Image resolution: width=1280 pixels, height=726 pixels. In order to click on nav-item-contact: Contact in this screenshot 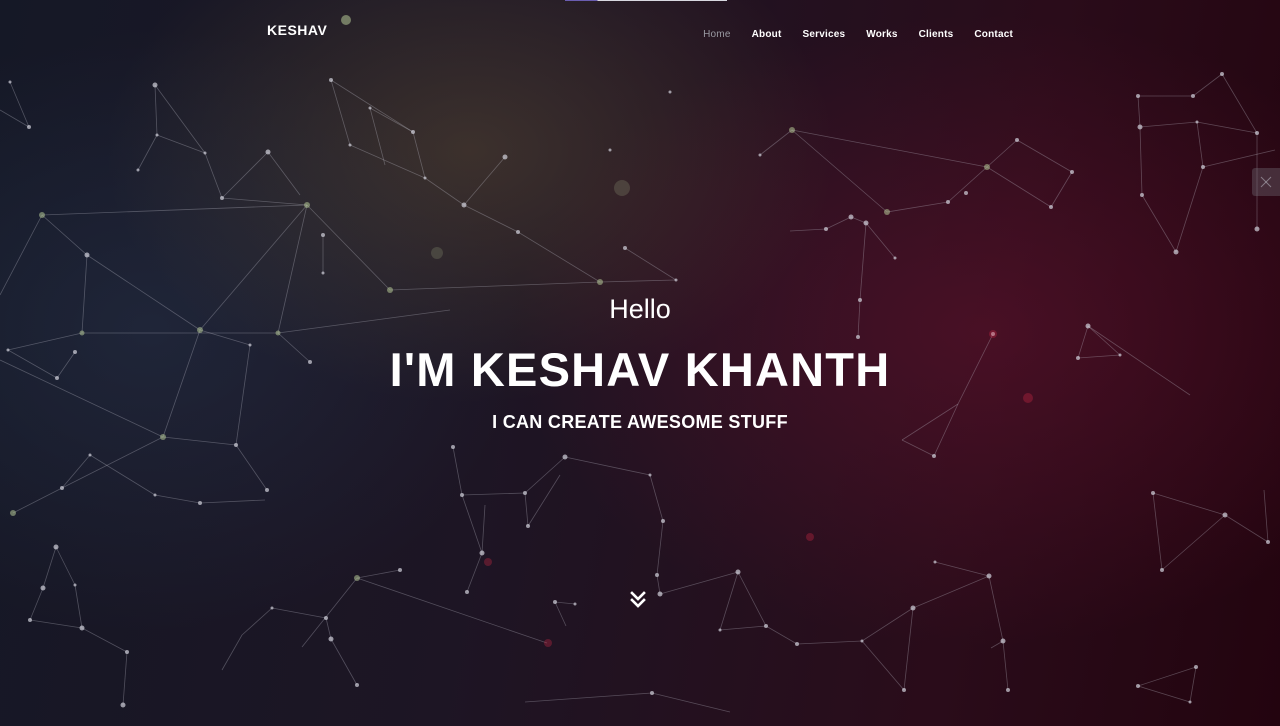, I will do `click(993, 33)`.